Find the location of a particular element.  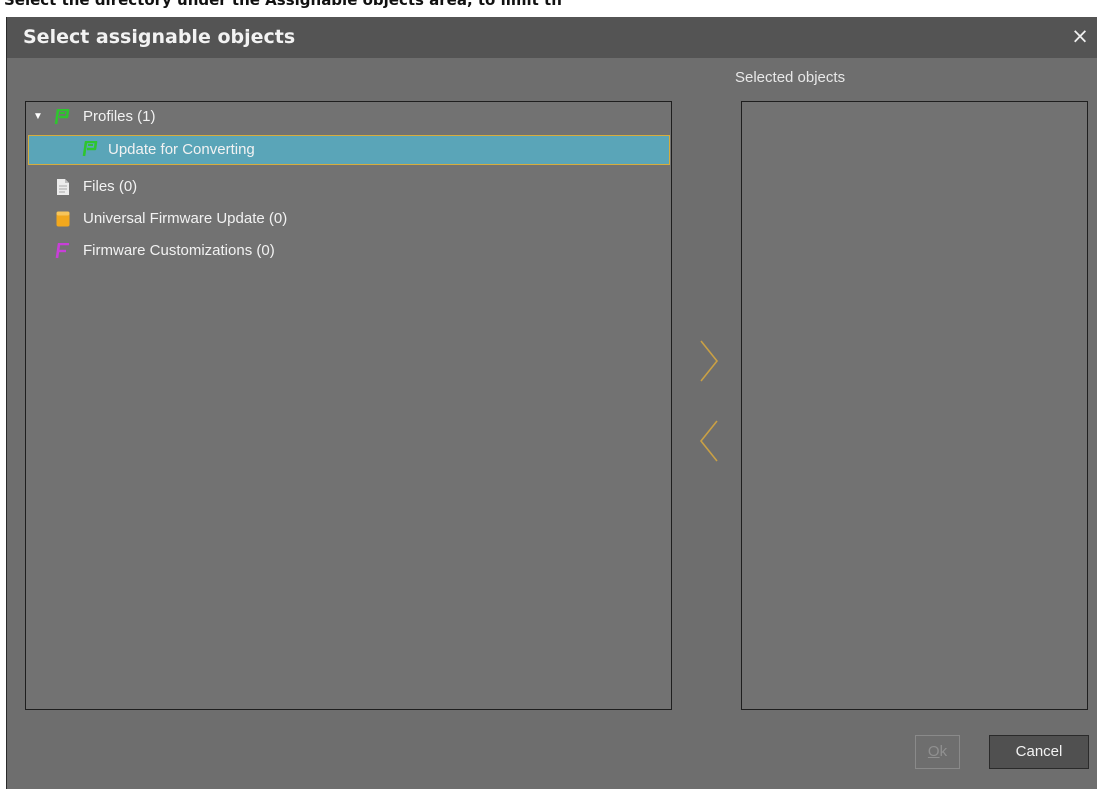

chevron-right-icon is located at coordinates (709, 361).